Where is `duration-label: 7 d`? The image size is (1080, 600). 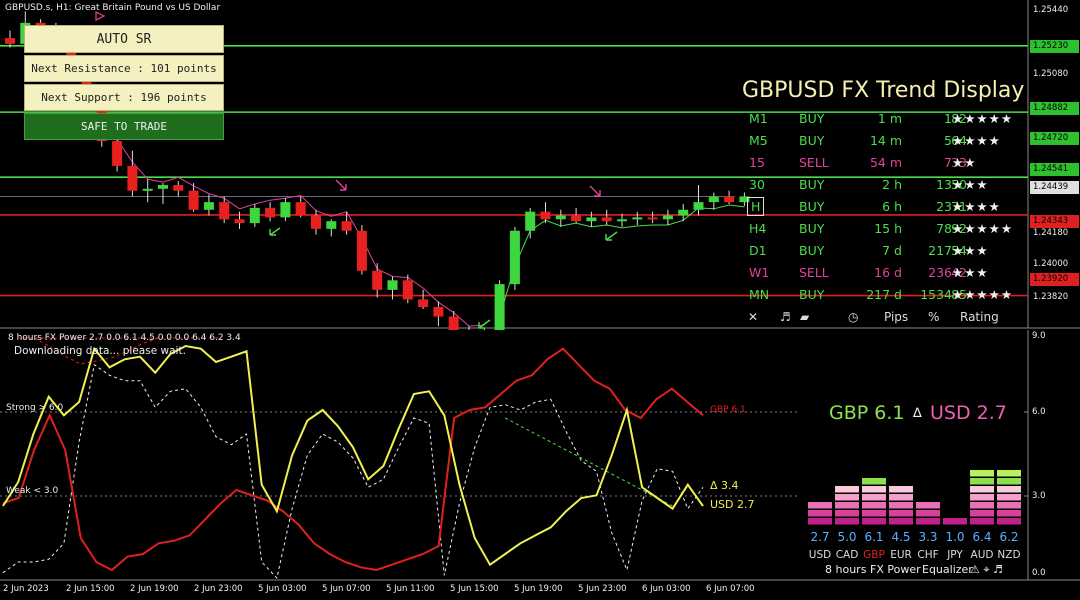
duration-label: 7 d is located at coordinates (892, 250).